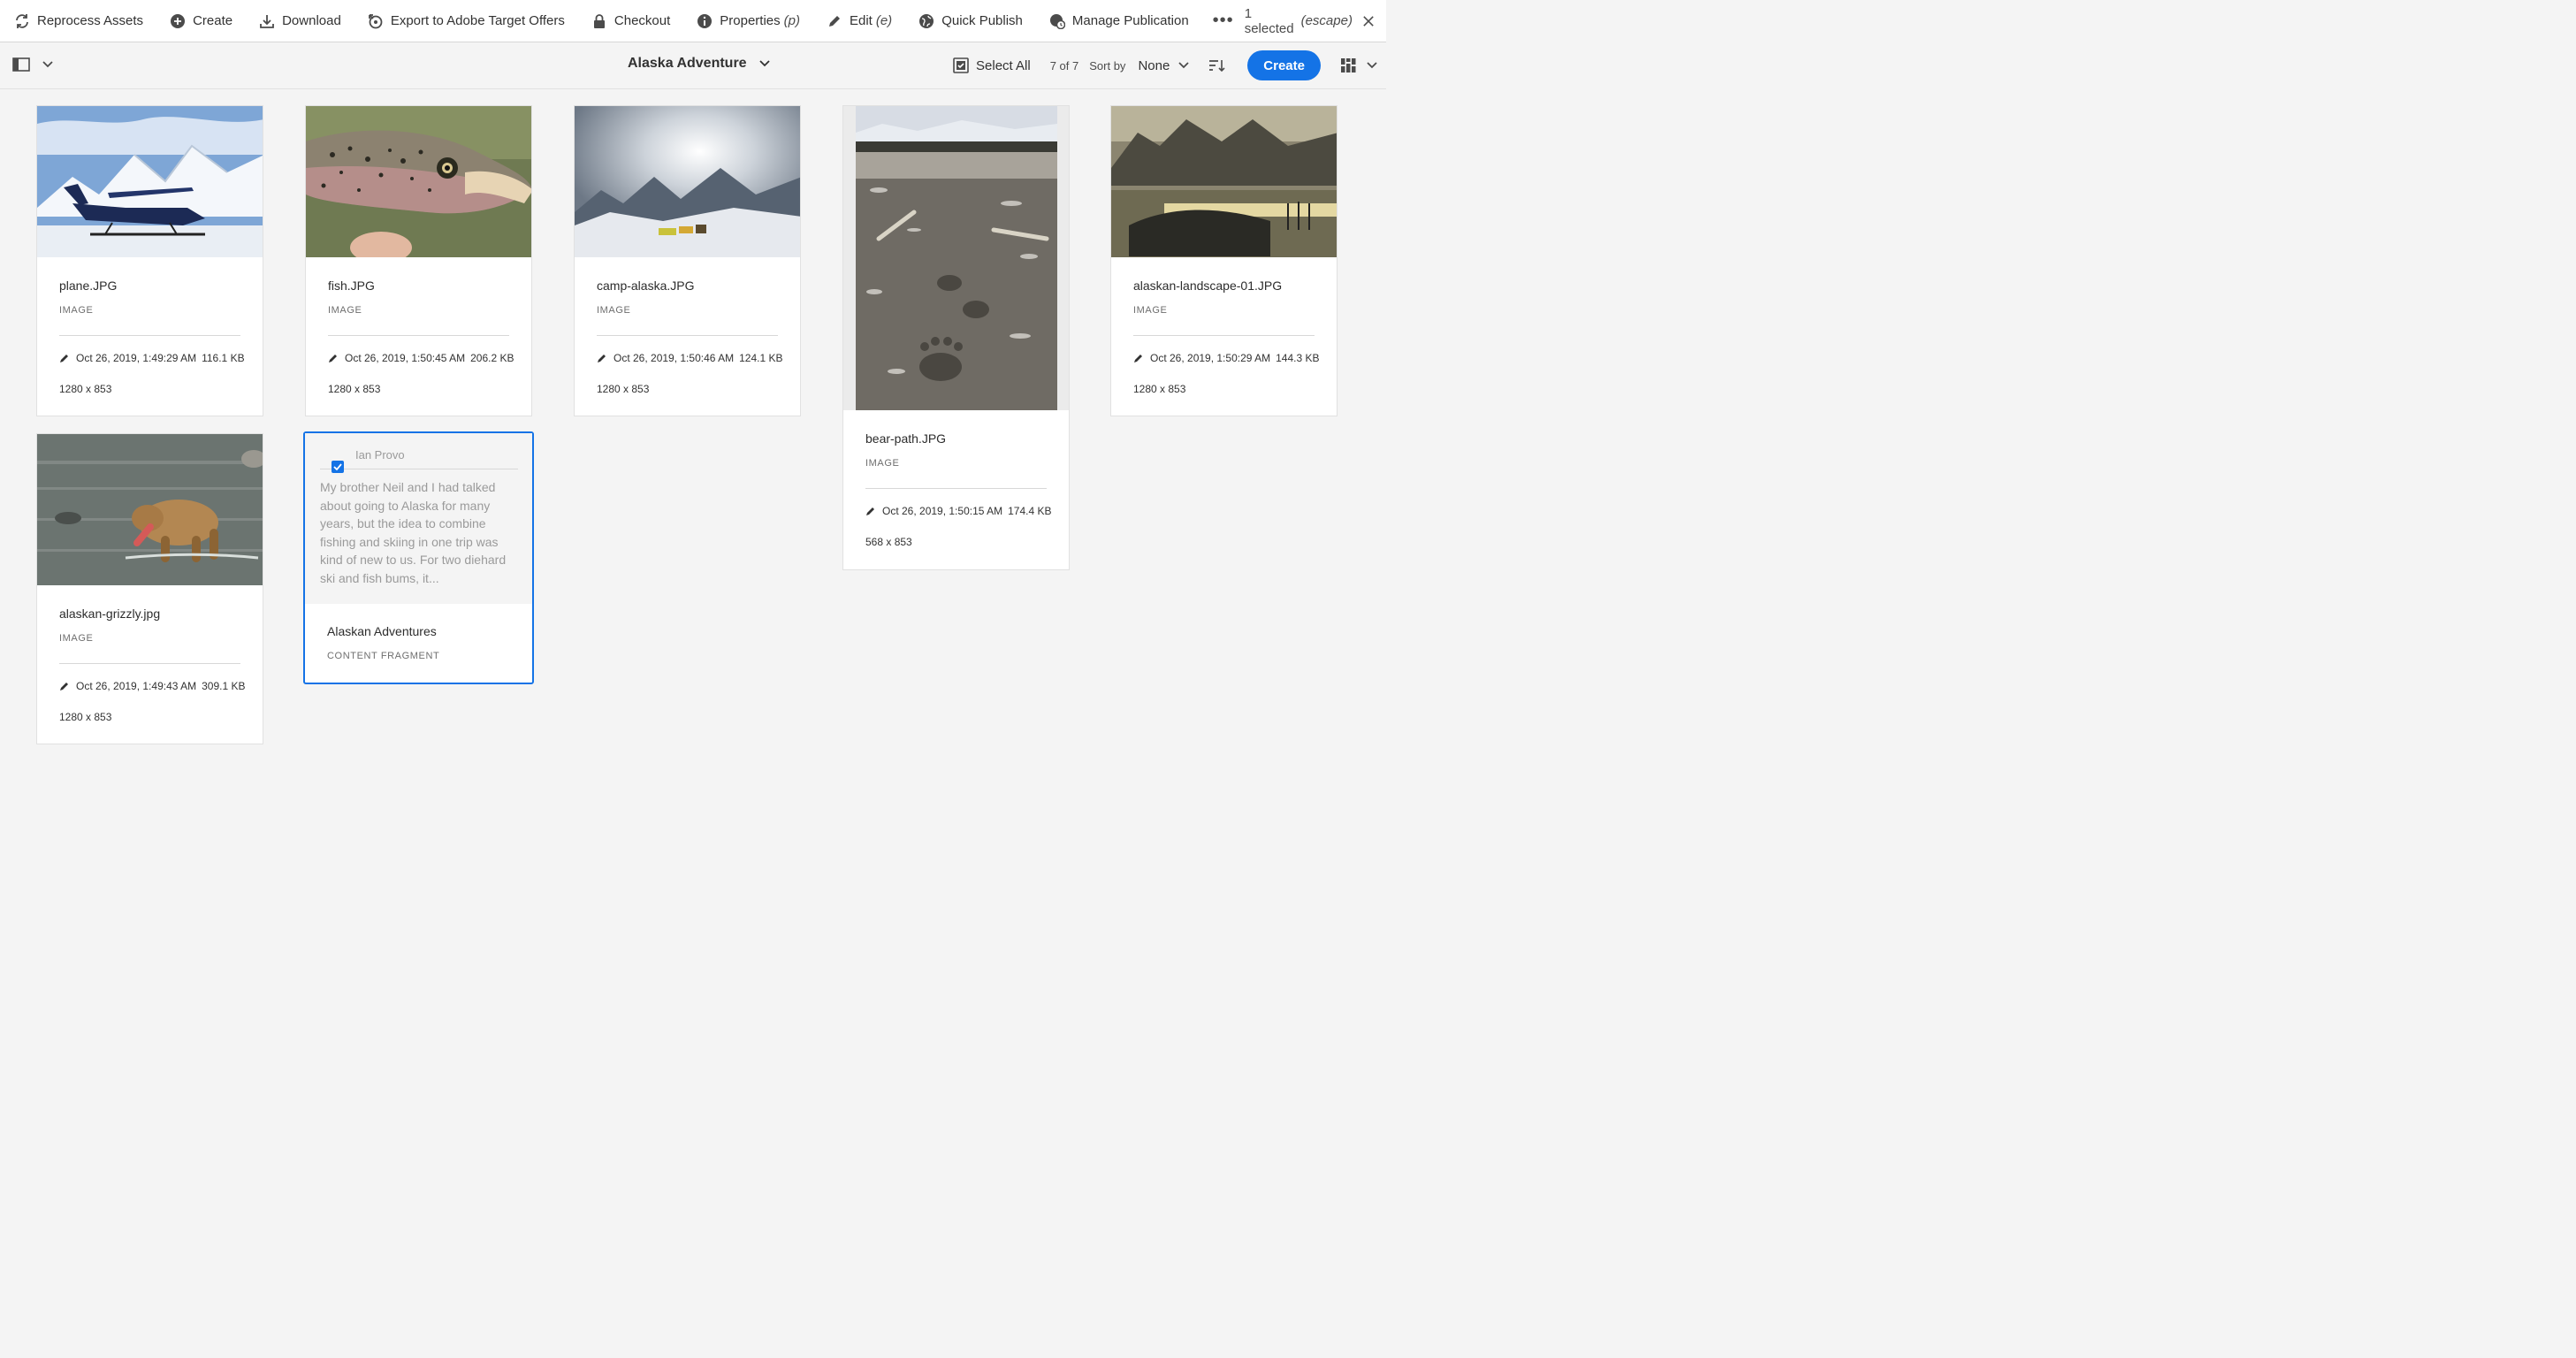  I want to click on asset-dimensions: 568 x 853, so click(888, 542).